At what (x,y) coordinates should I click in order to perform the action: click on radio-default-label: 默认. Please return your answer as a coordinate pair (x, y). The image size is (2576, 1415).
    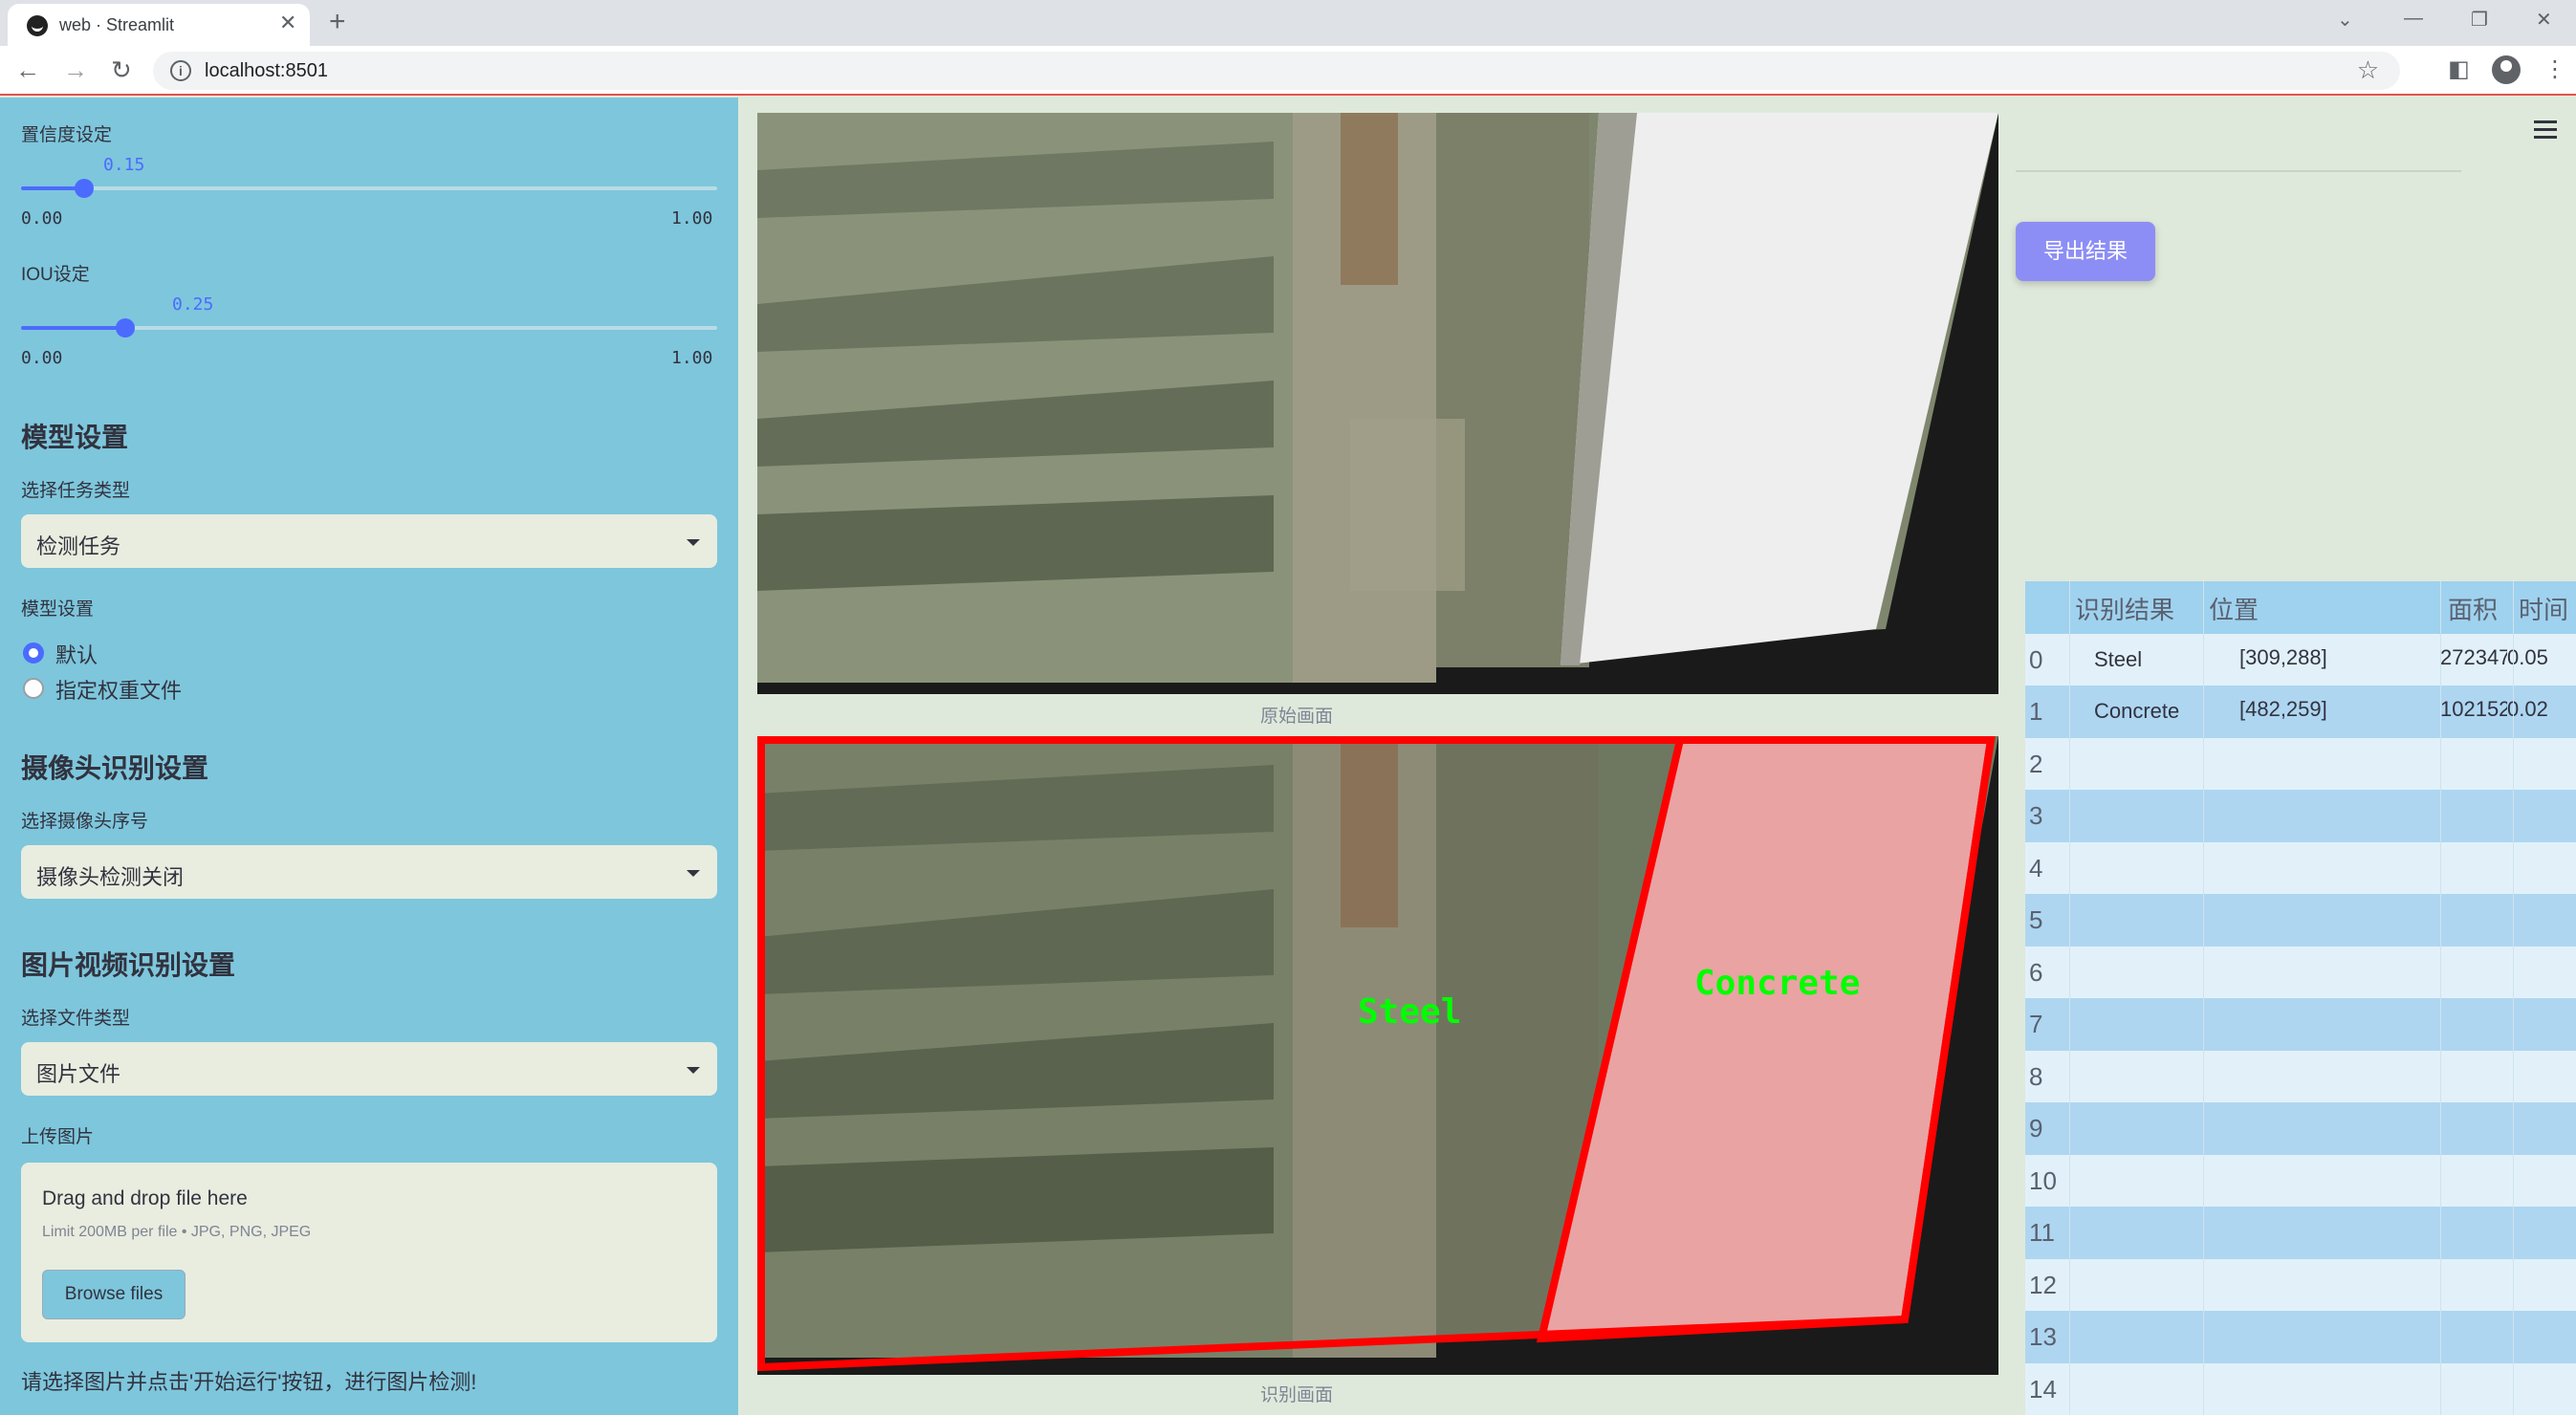
    Looking at the image, I should click on (76, 654).